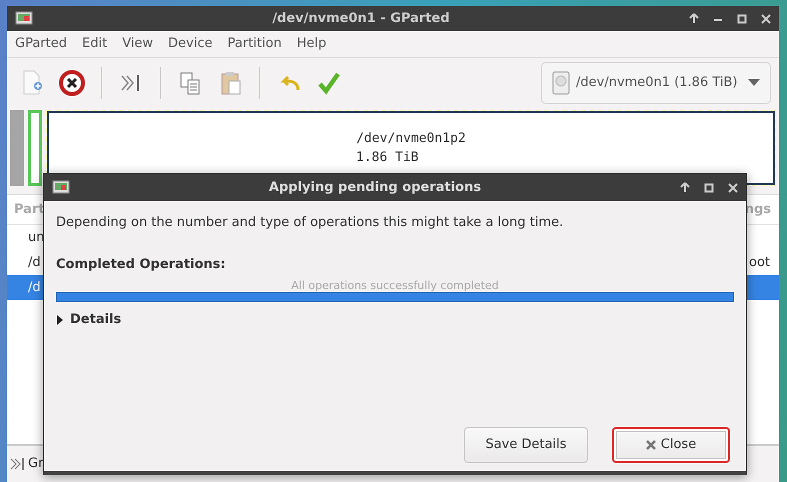 This screenshot has width=787, height=482. What do you see at coordinates (89, 320) in the screenshot?
I see `details-expander: Details` at bounding box center [89, 320].